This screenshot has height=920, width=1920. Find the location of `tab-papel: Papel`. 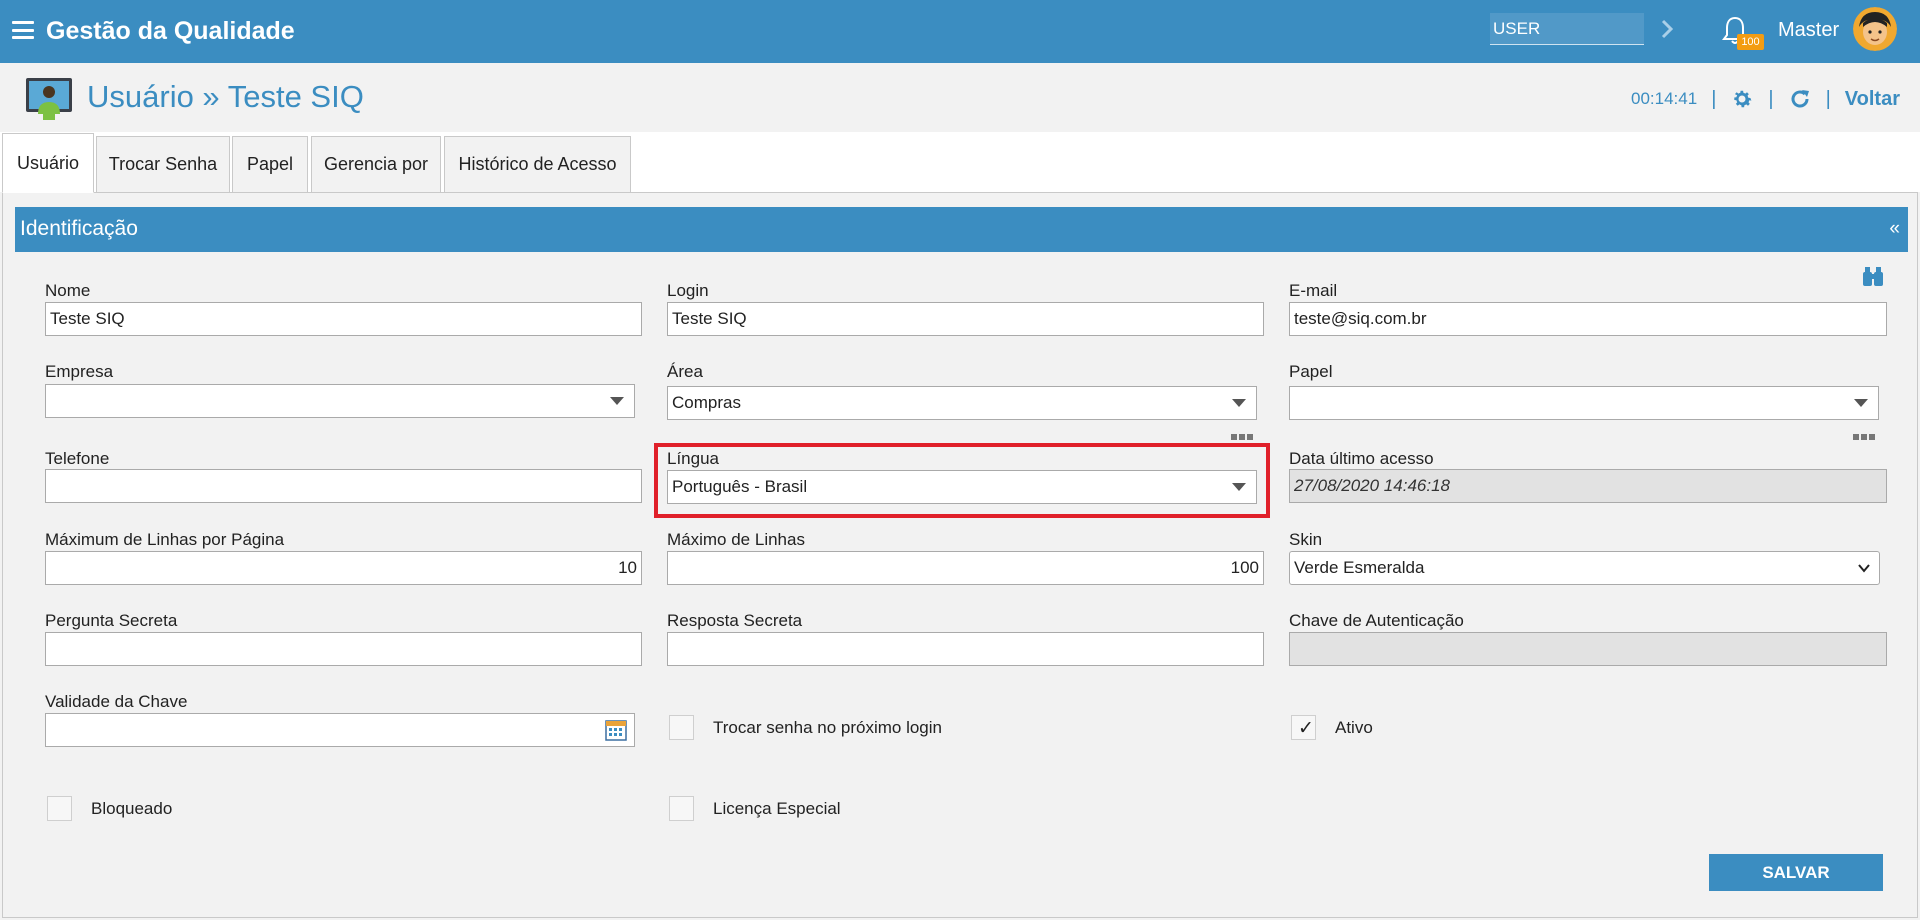

tab-papel: Papel is located at coordinates (270, 164).